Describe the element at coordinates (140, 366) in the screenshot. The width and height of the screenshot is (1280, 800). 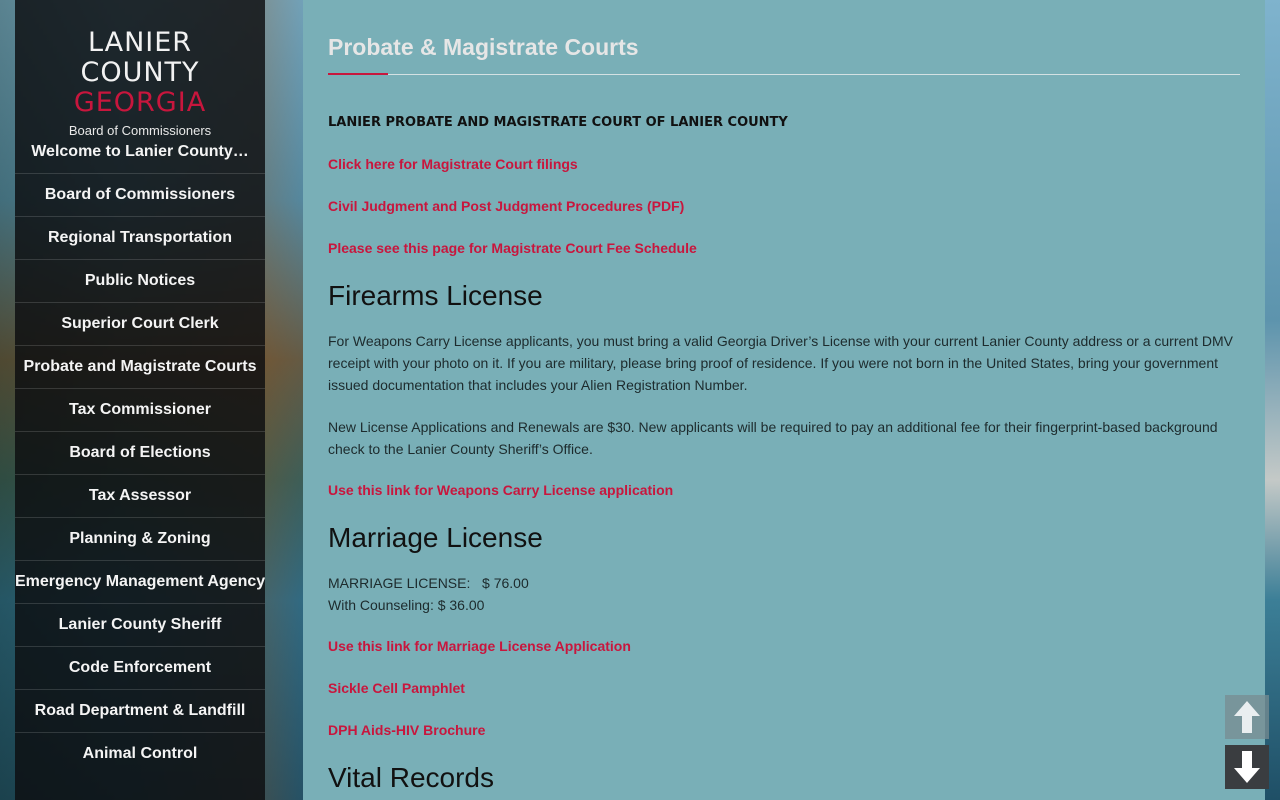
I see `nav-item-probate-magistrate: Probate and Magistrate Courts` at that location.